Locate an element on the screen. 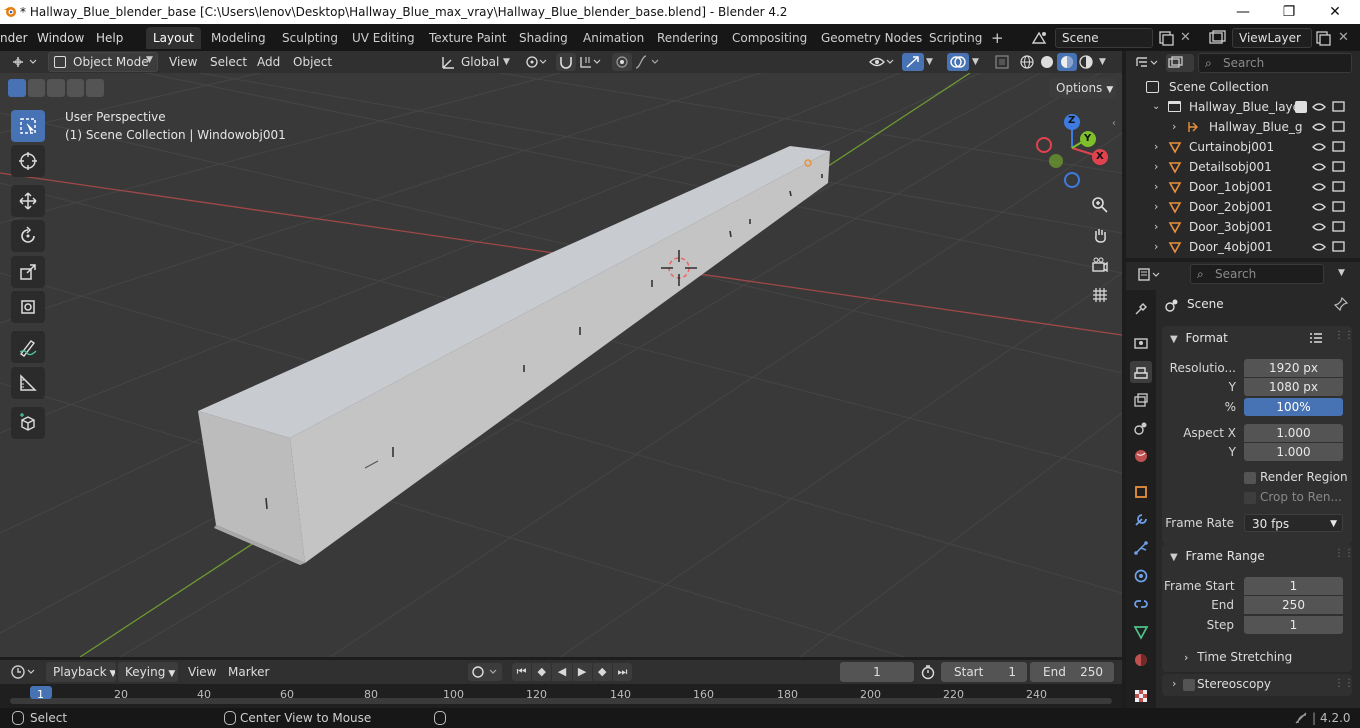 This screenshot has width=1360, height=728. data-tab-icon is located at coordinates (1141, 632).